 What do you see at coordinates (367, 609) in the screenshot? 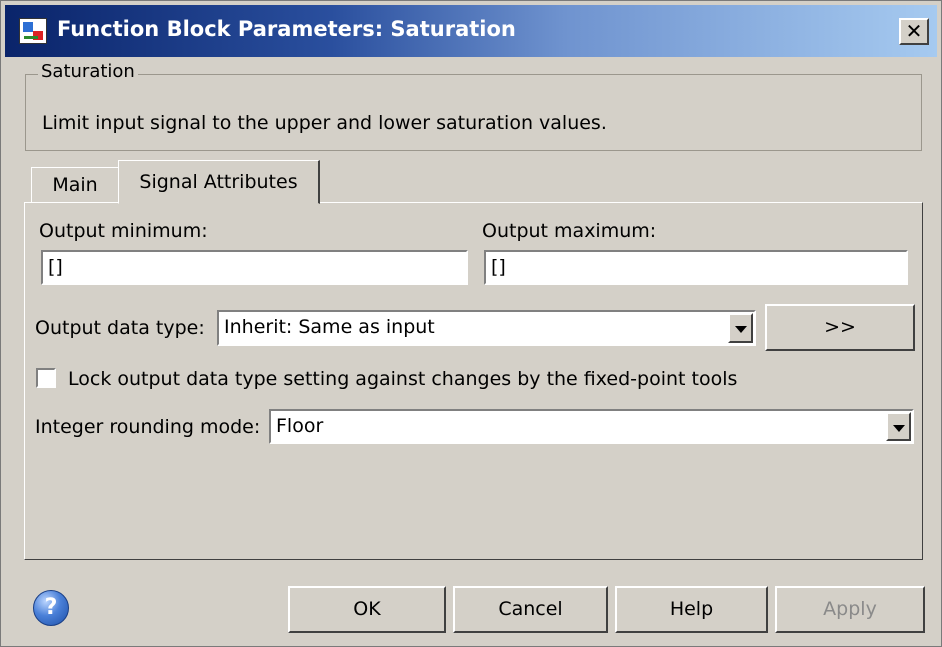
I see `ok-button: OK` at bounding box center [367, 609].